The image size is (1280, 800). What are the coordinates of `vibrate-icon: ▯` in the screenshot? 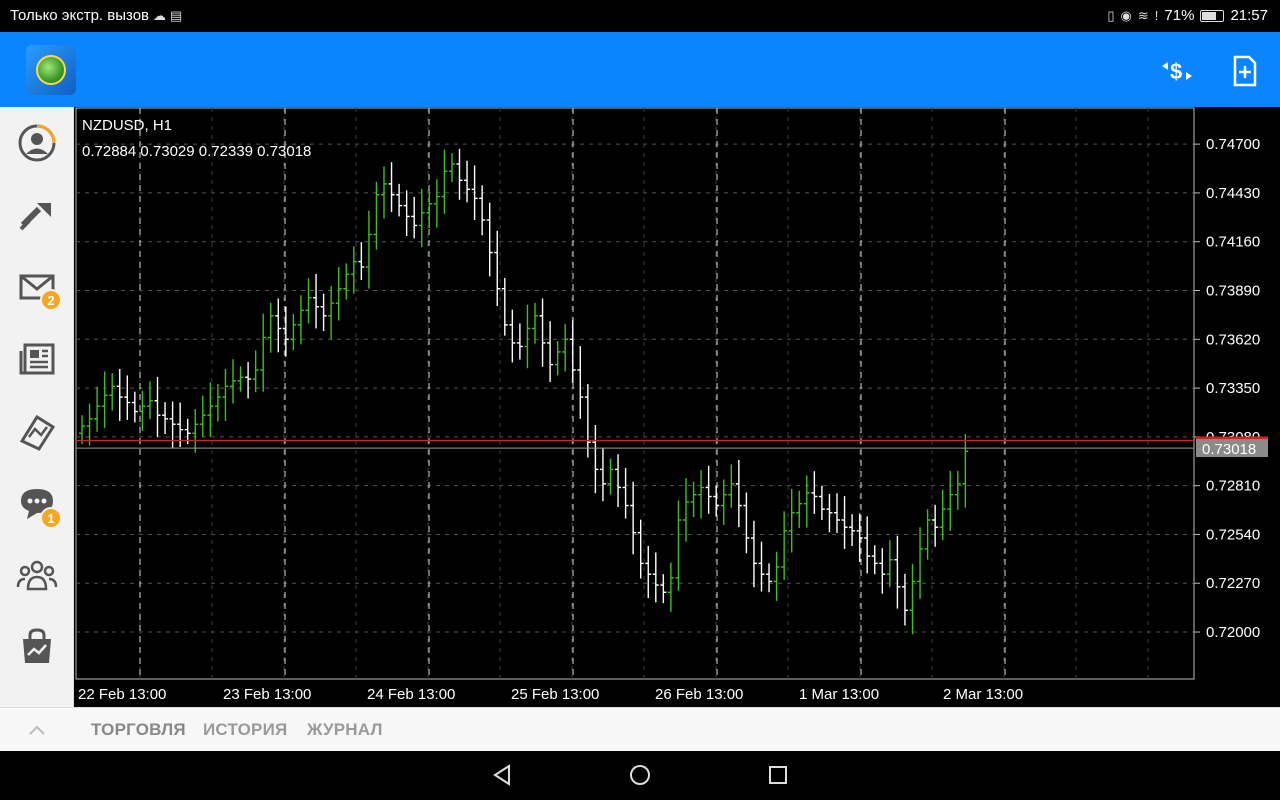 It's located at (1111, 15).